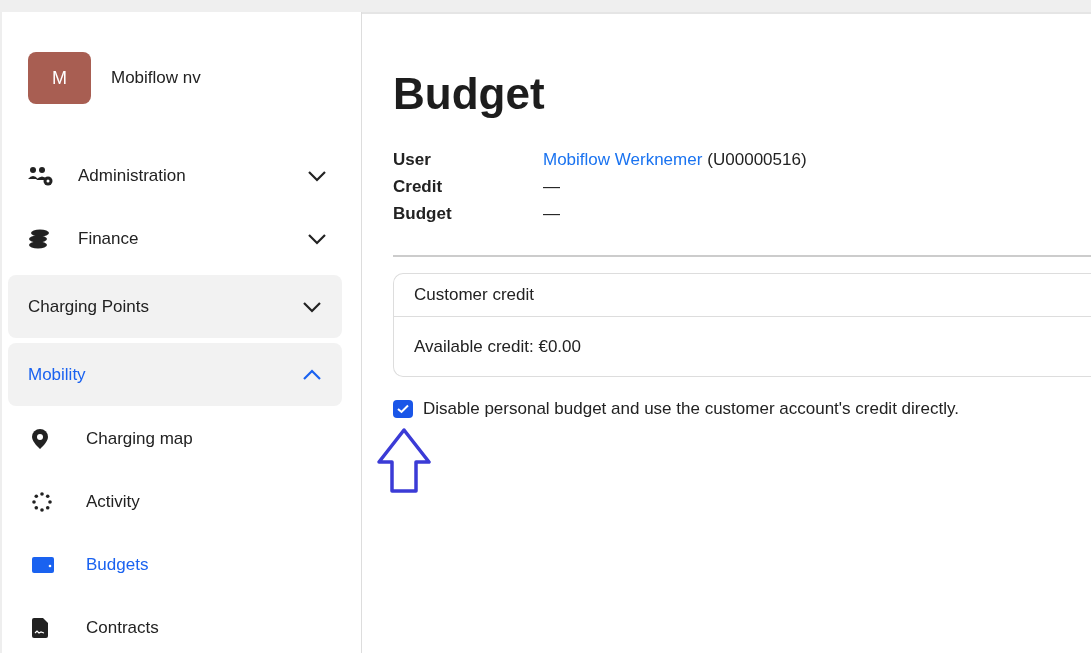  What do you see at coordinates (43, 564) in the screenshot?
I see `wallet-icon` at bounding box center [43, 564].